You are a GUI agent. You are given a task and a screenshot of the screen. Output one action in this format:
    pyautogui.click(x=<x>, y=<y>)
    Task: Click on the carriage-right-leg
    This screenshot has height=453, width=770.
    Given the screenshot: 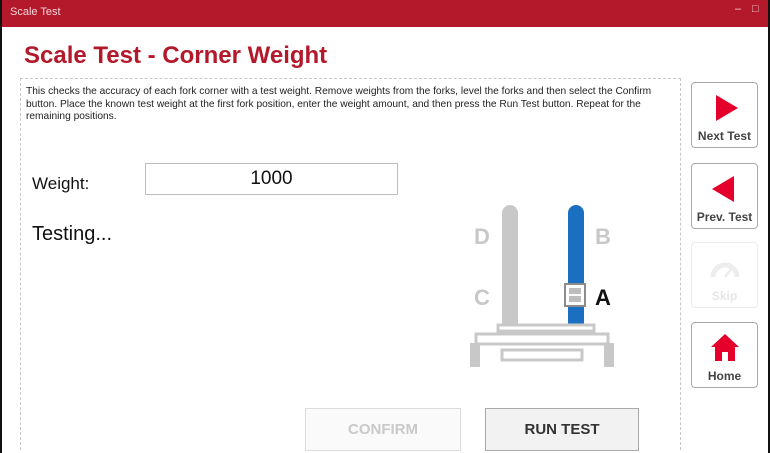 What is the action you would take?
    pyautogui.click(x=609, y=355)
    